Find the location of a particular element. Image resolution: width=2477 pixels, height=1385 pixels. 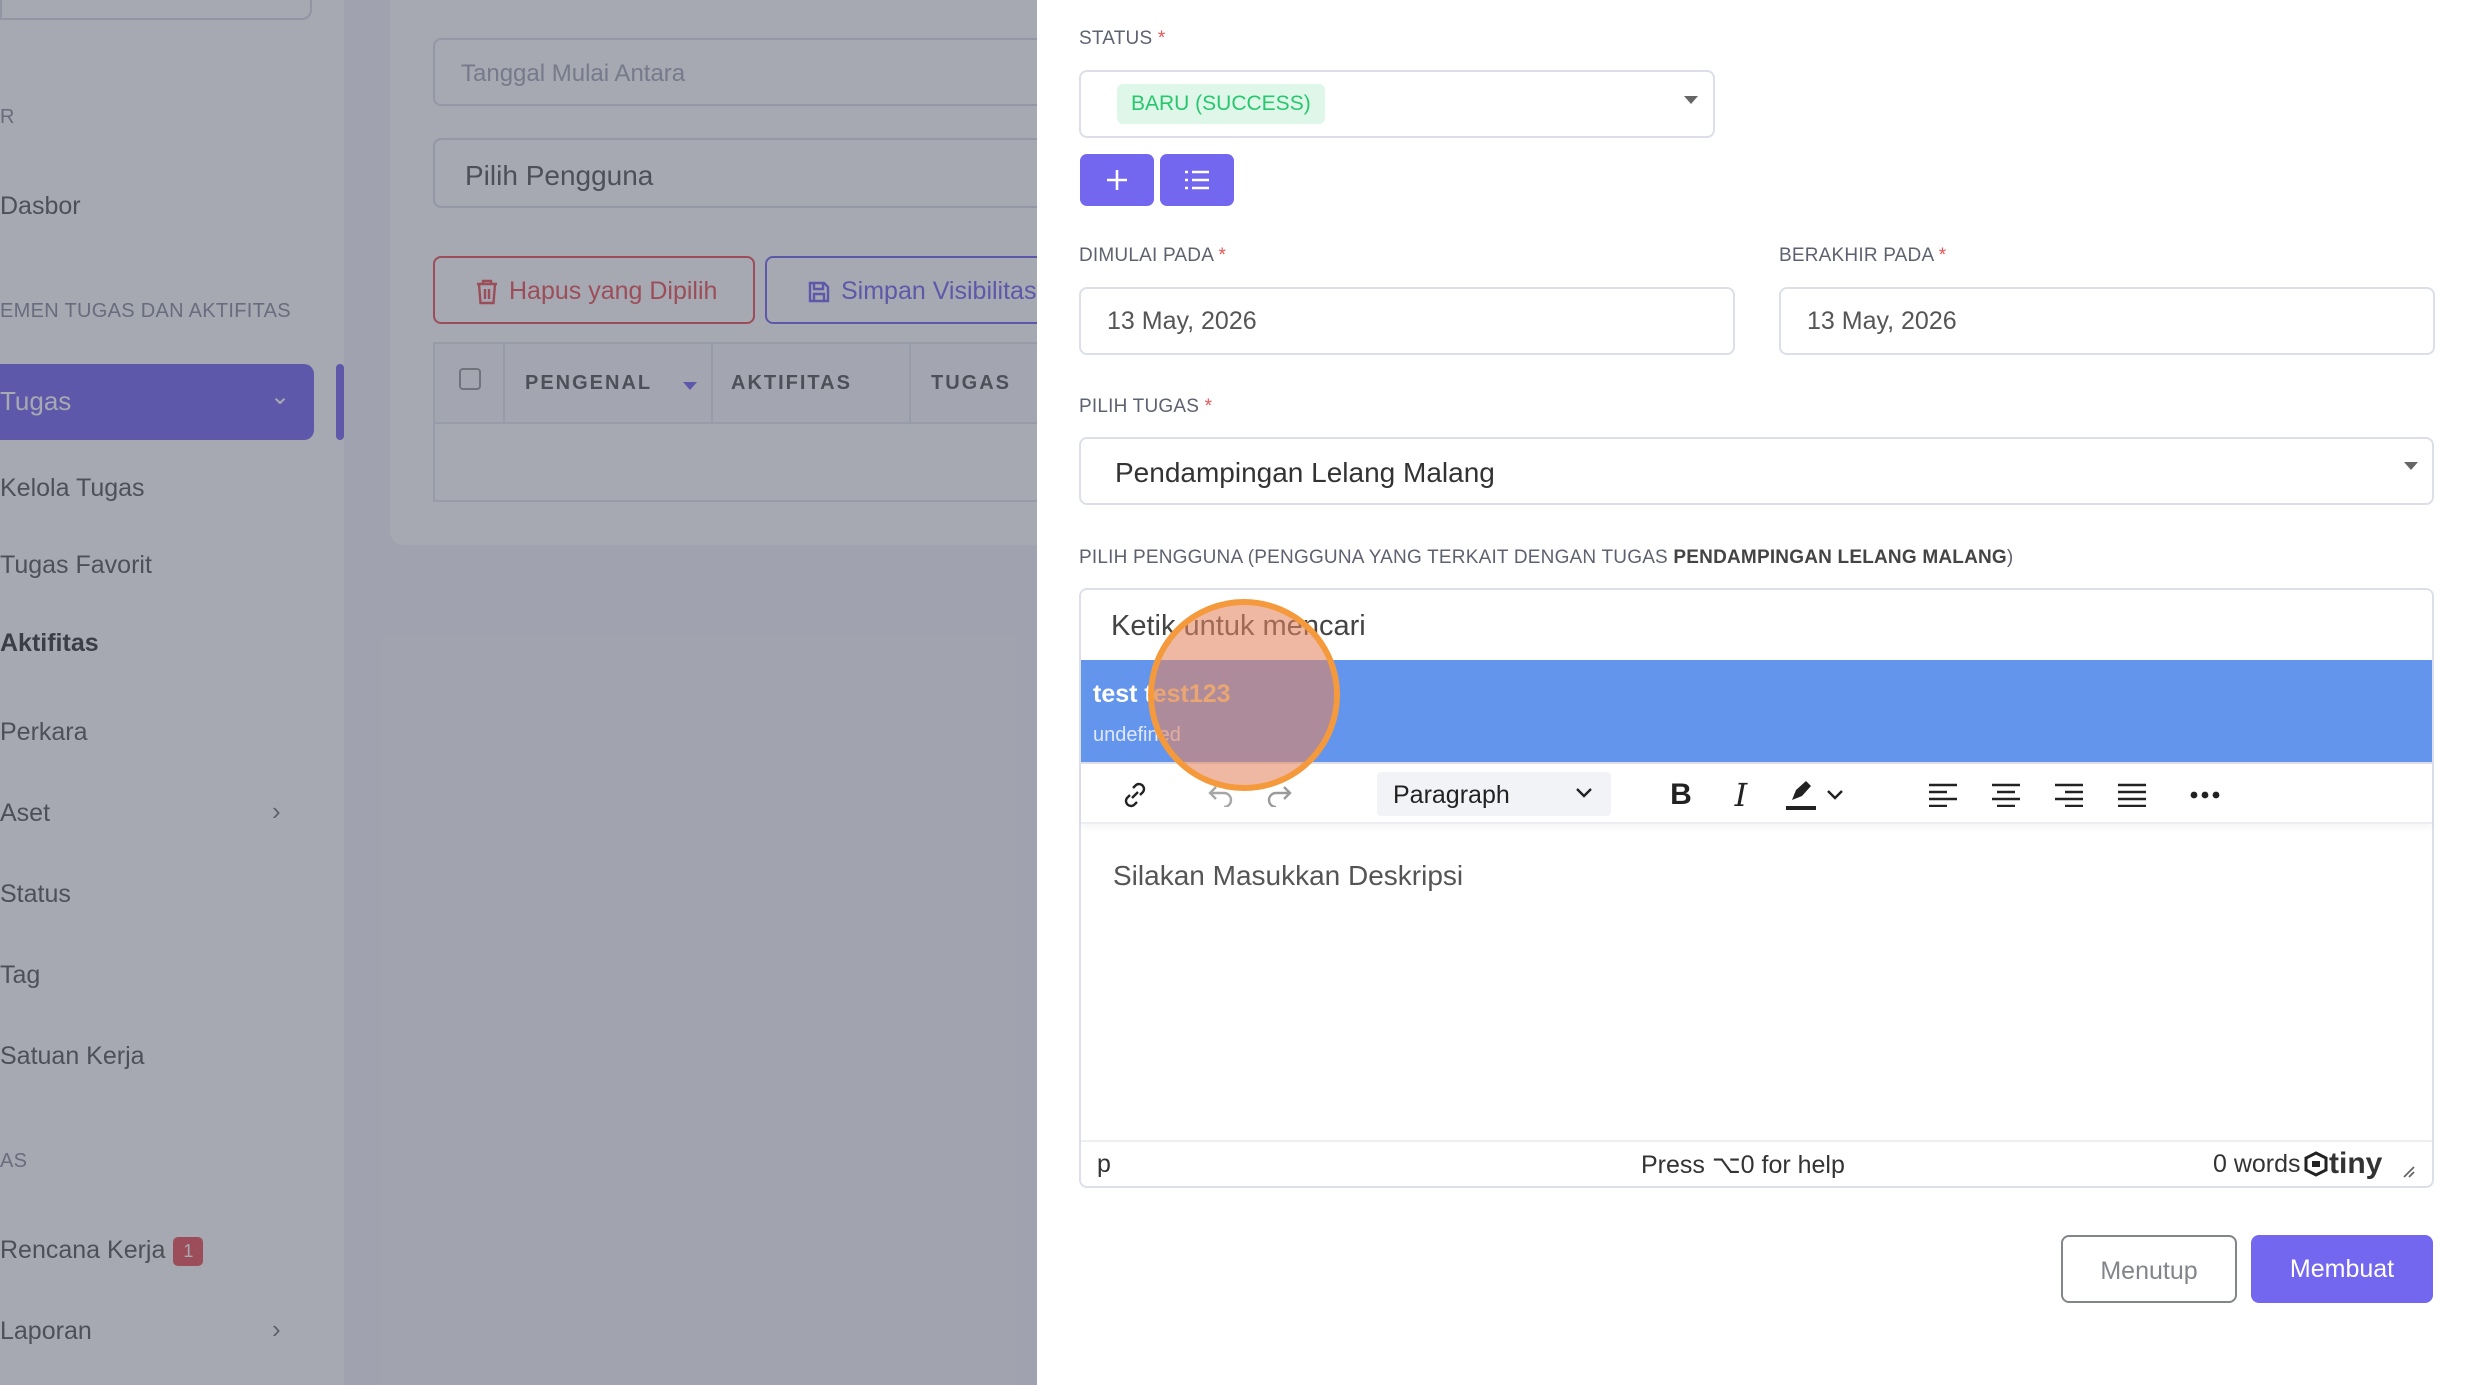

add-status-button is located at coordinates (1117, 180).